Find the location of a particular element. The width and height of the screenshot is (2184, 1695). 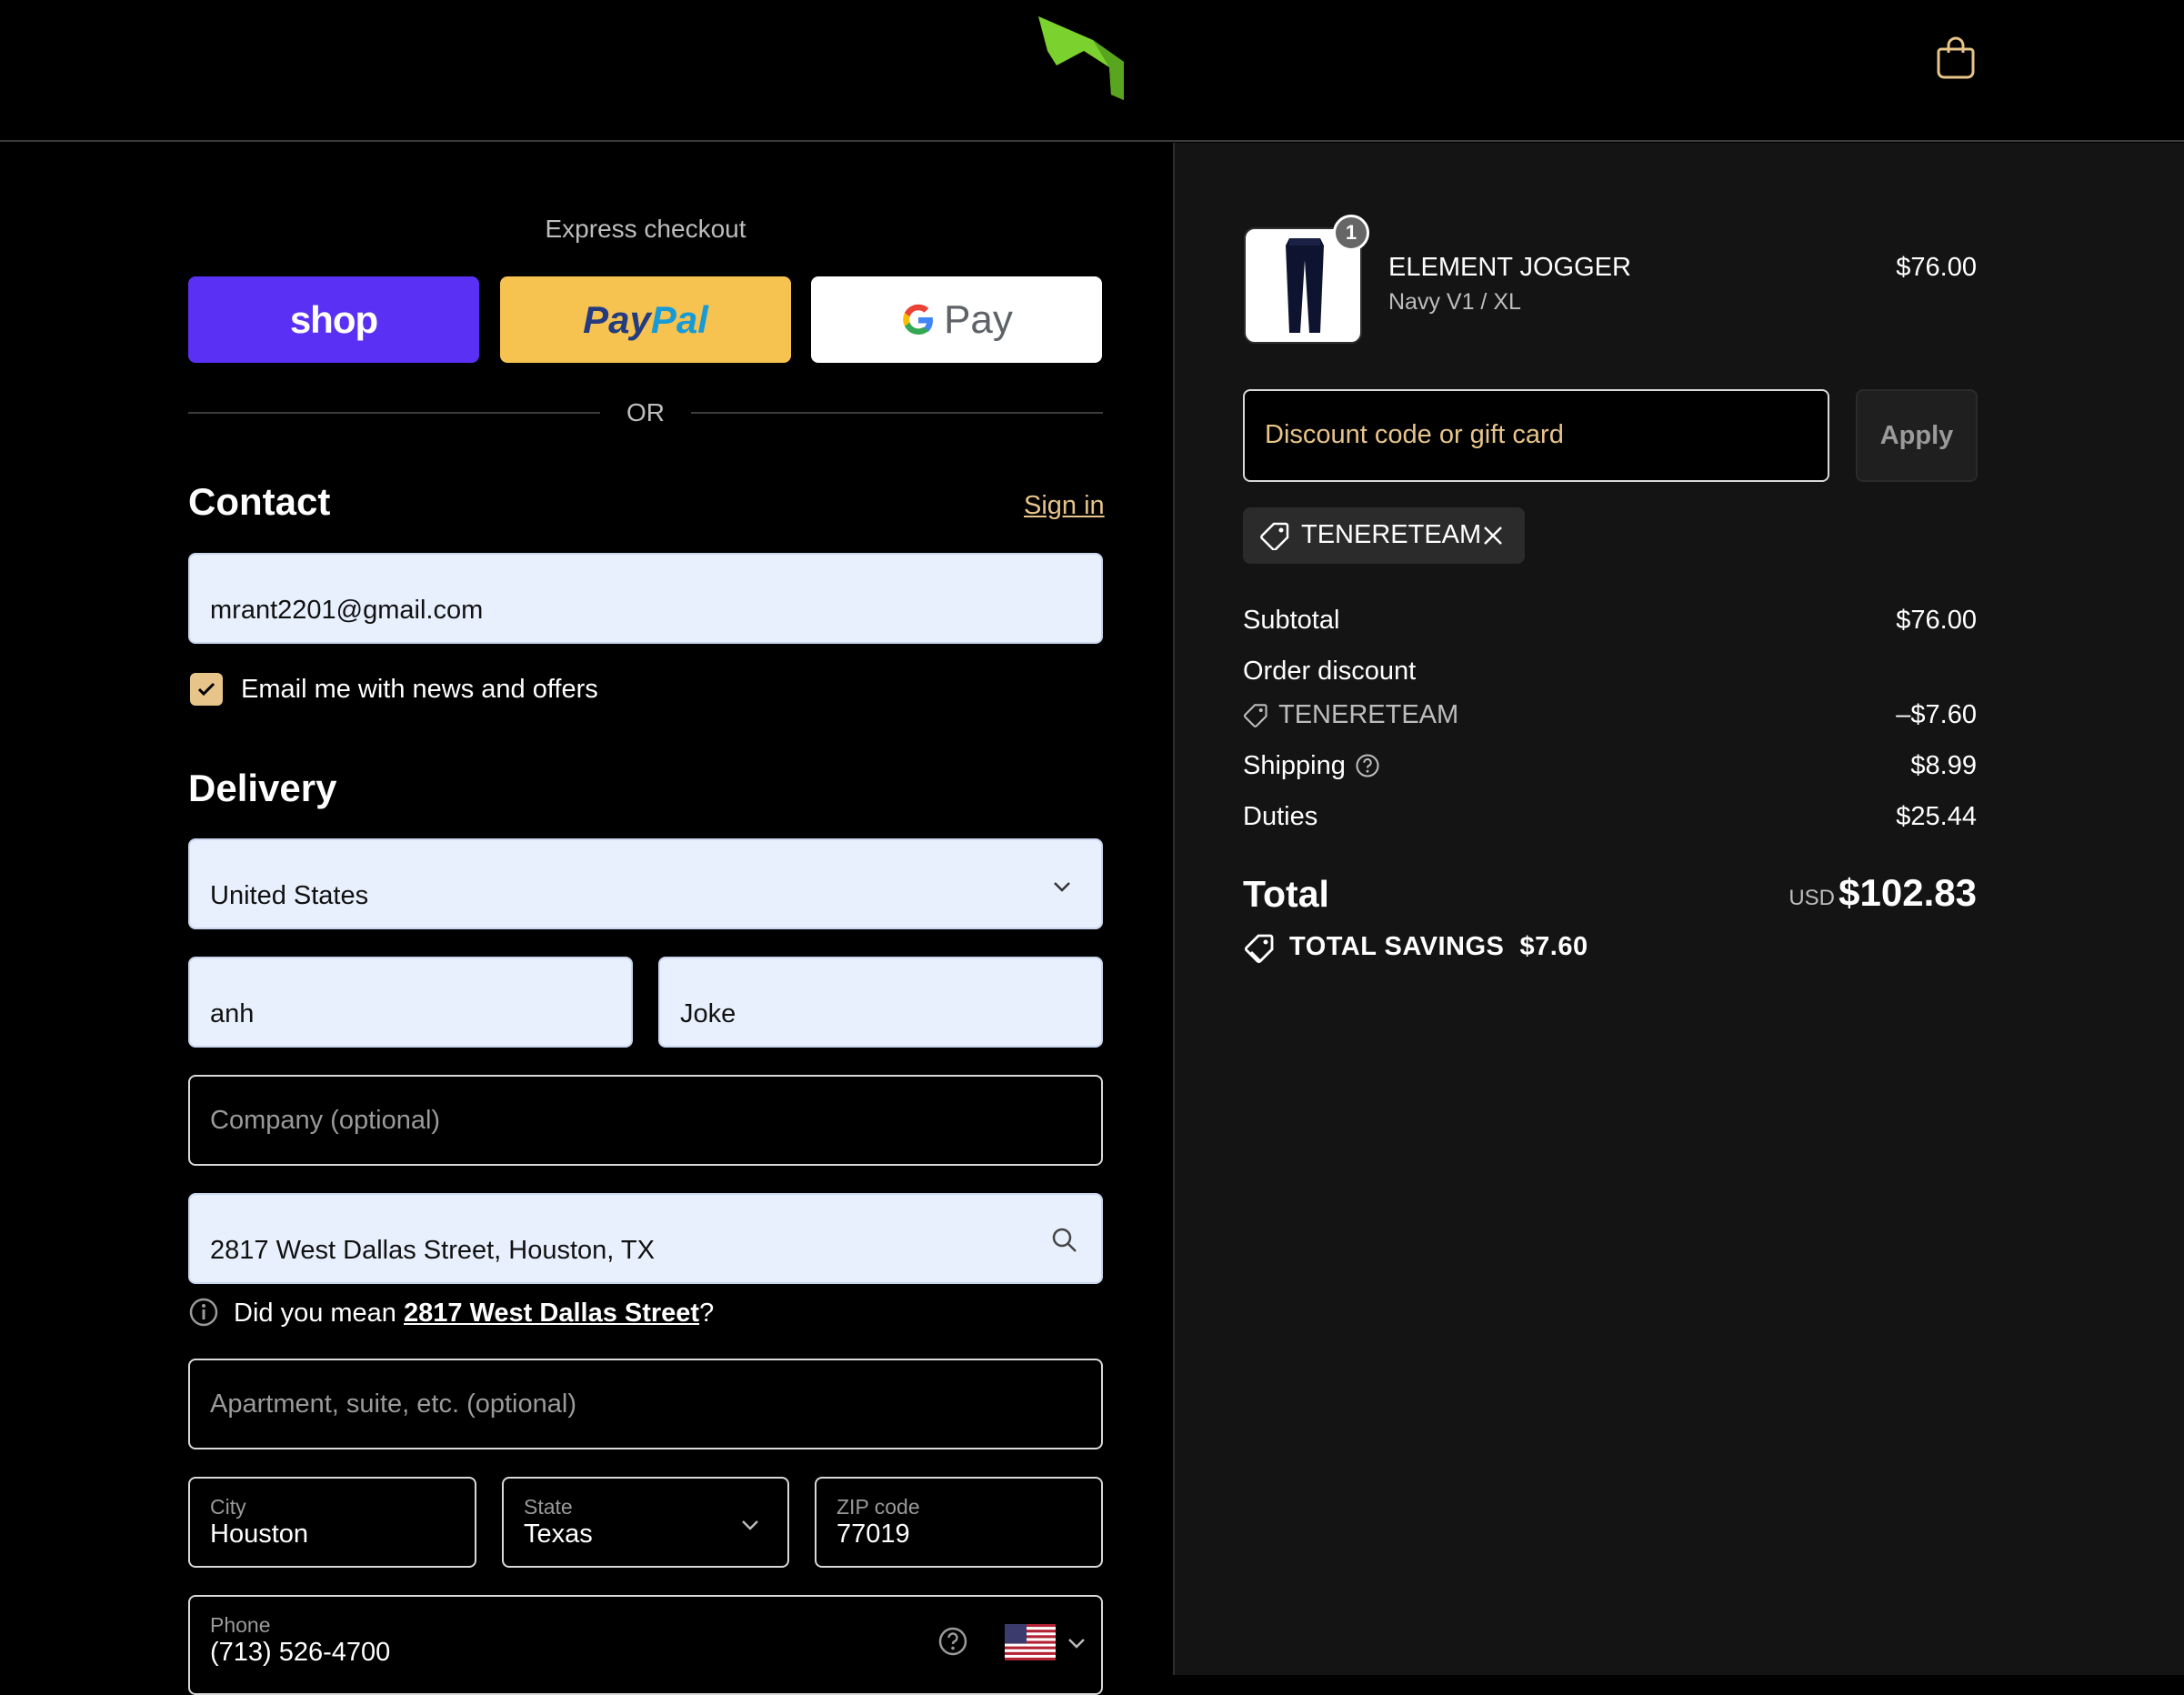

order-discount-label: Order discount is located at coordinates (1330, 672).